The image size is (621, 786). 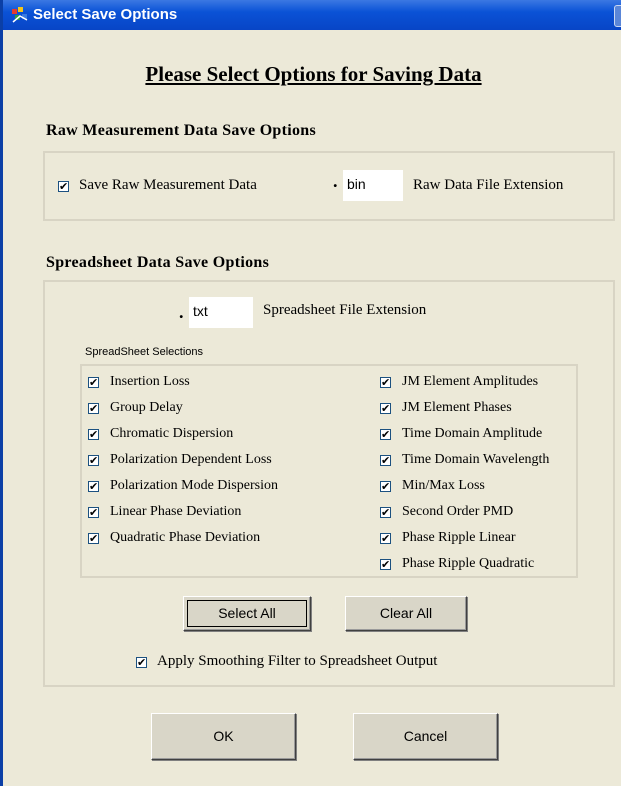 What do you see at coordinates (221, 312) in the screenshot?
I see `spreadsheet-extension-field: txt` at bounding box center [221, 312].